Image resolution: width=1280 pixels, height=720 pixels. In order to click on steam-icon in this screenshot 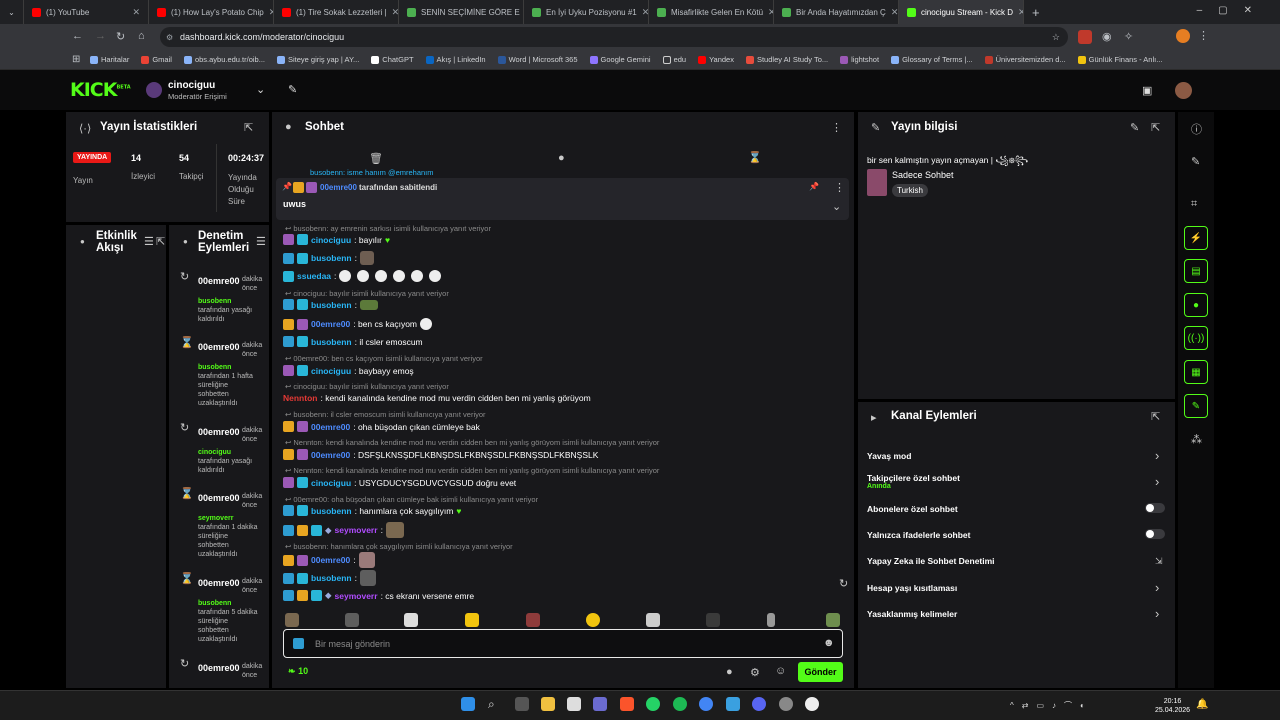, I will do `click(786, 704)`.